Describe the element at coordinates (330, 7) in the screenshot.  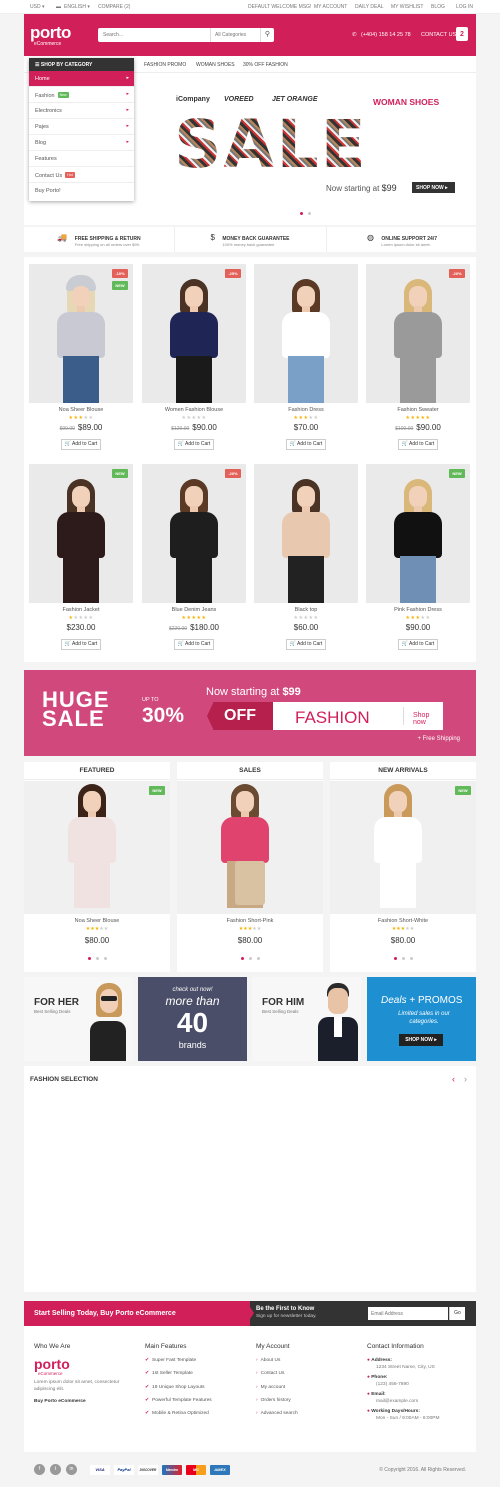
I see `my-account-link: MY ACCOUNT` at that location.